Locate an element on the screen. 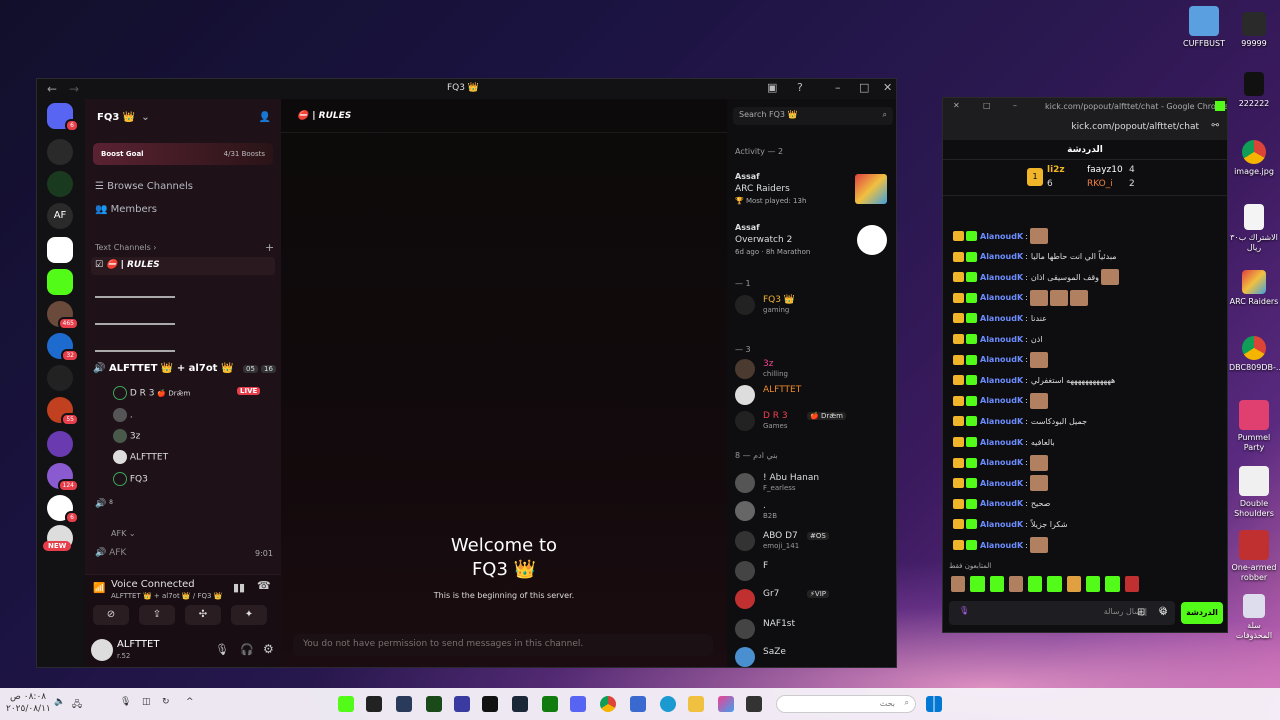  tray-app-icon: ↻ is located at coordinates (166, 702).